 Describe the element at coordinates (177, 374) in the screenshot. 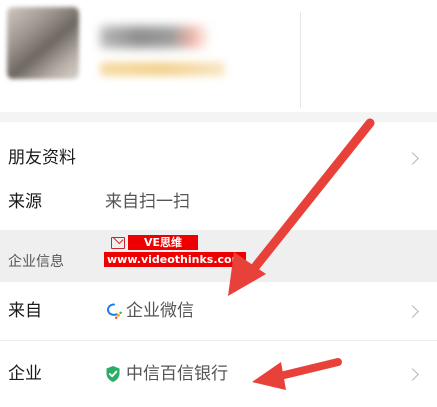

I see `company-value: 中信百信银行` at that location.